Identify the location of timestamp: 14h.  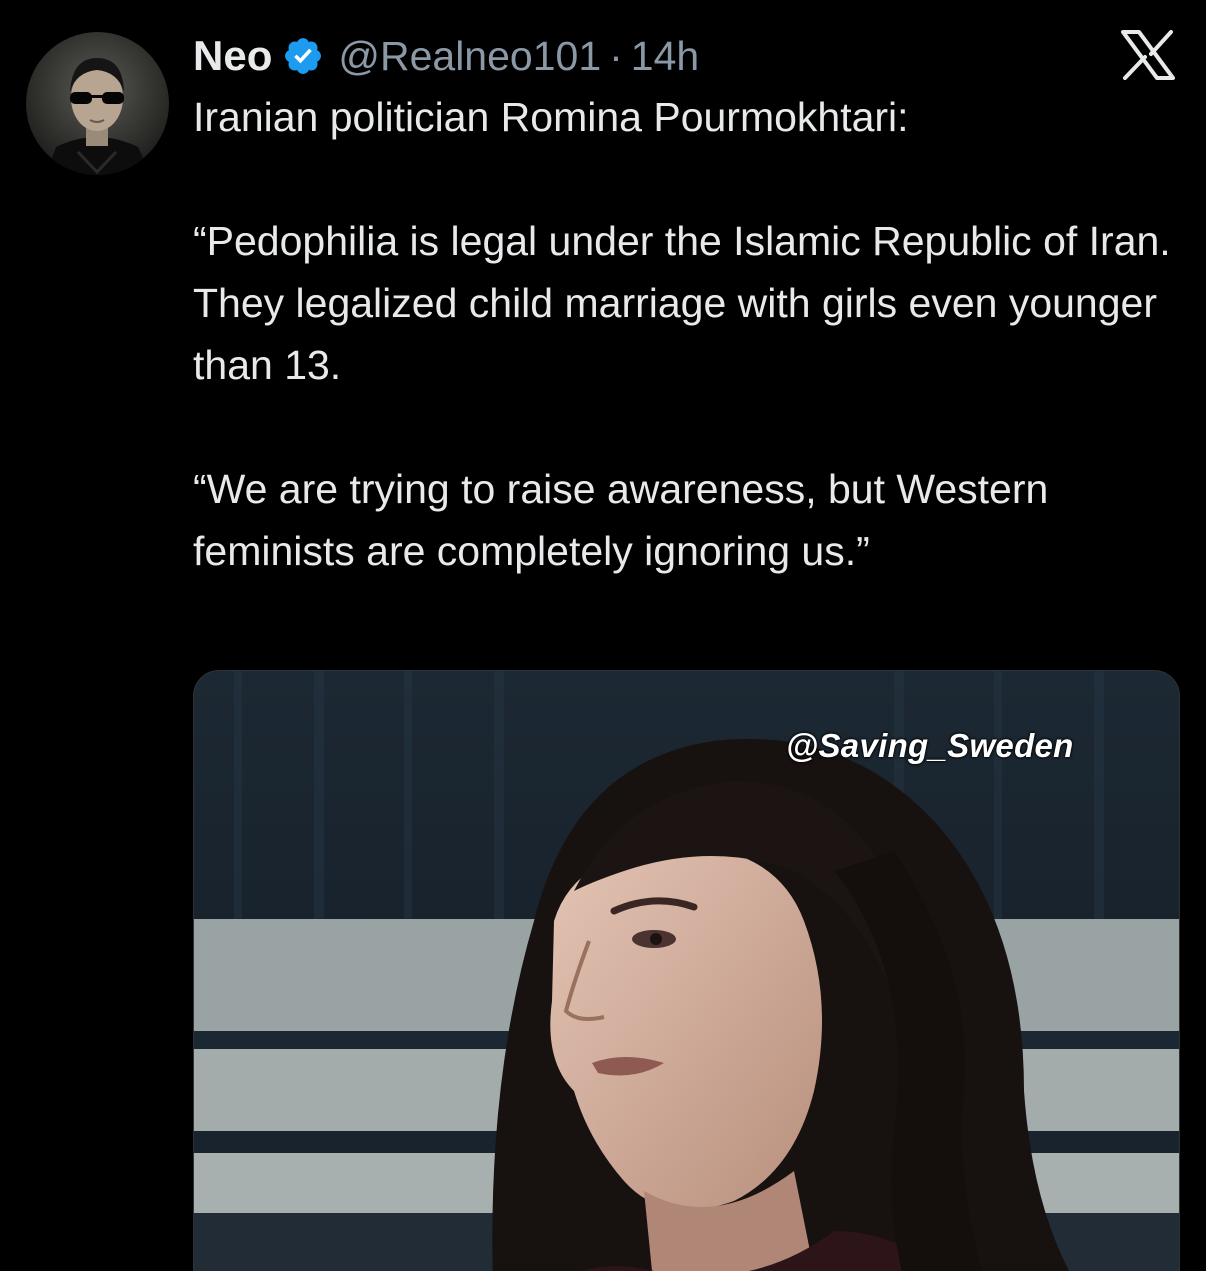
(665, 56).